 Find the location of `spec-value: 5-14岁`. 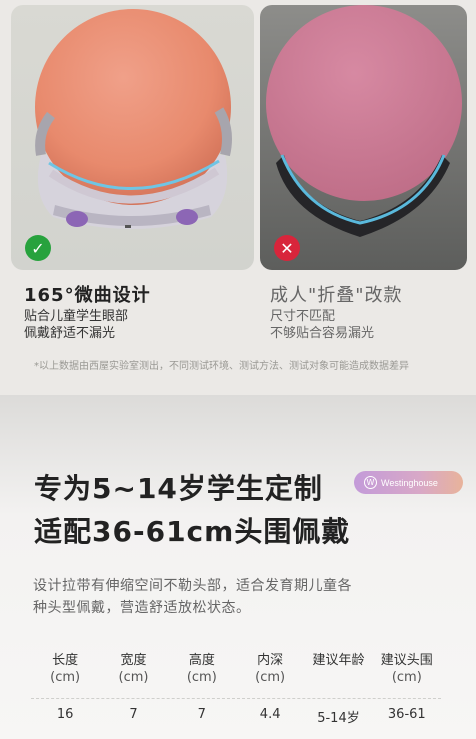

spec-value: 5-14岁 is located at coordinates (338, 718).